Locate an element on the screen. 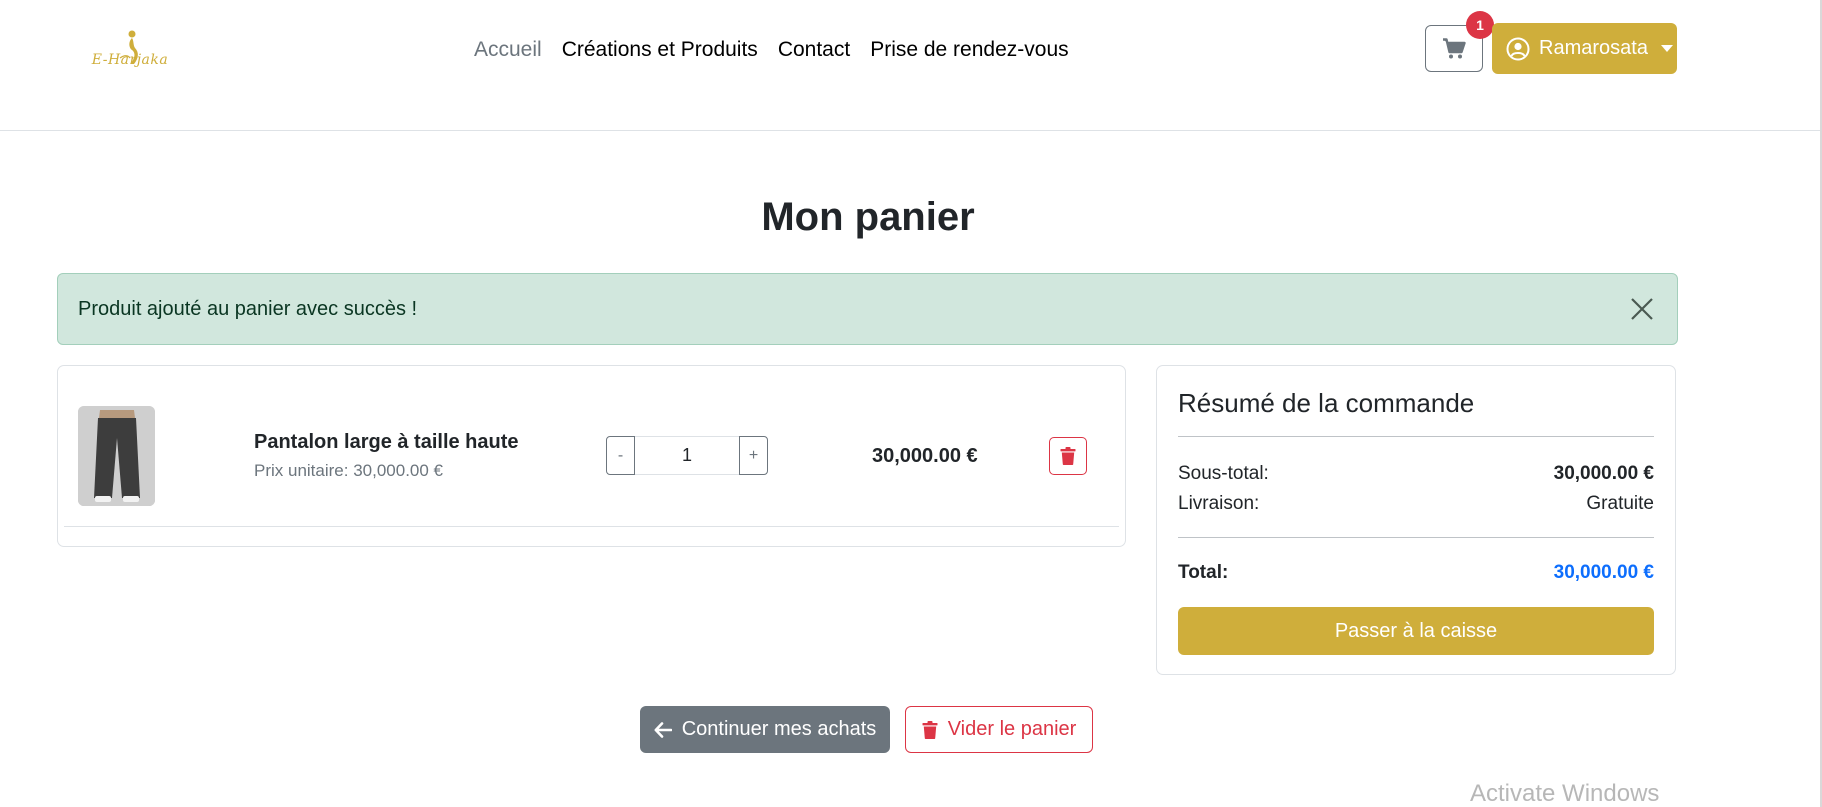 The height and width of the screenshot is (807, 1822). user-menu-button: Ramarosata is located at coordinates (1584, 48).